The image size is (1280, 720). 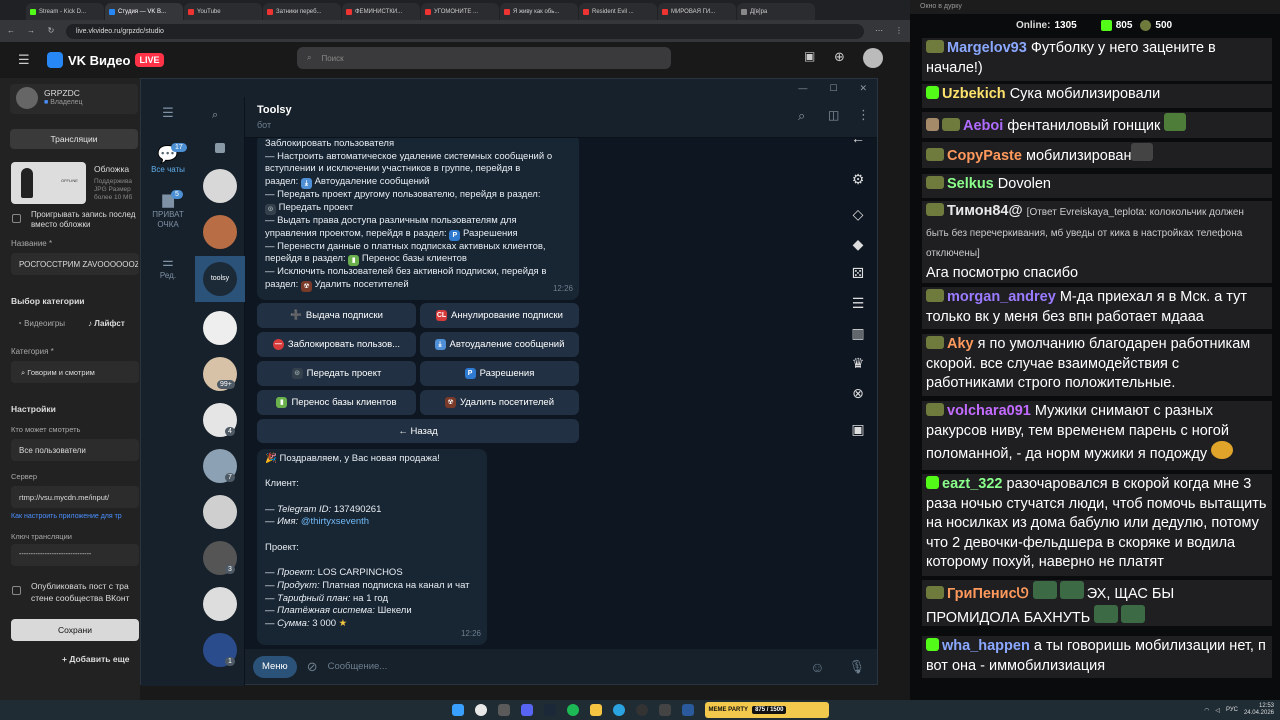 What do you see at coordinates (858, 244) in the screenshot?
I see `gem-icon: ◆` at bounding box center [858, 244].